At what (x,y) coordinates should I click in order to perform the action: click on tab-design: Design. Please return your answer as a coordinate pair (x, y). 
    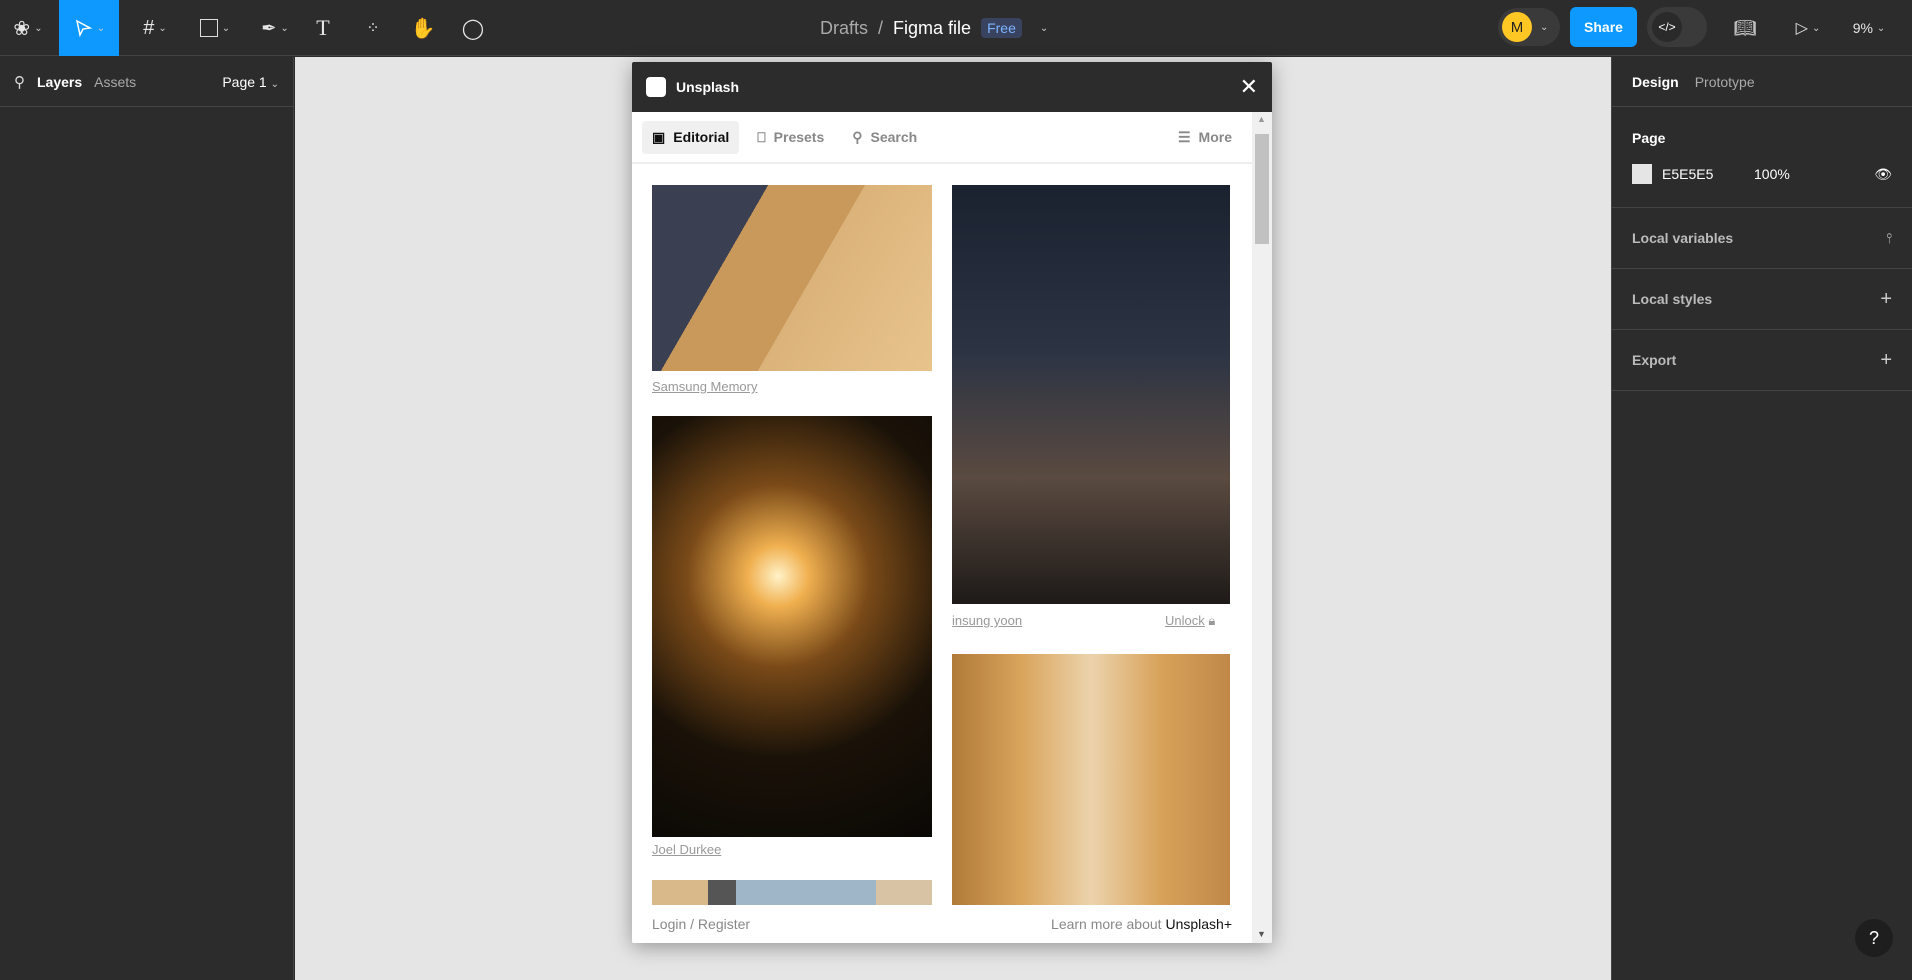
    Looking at the image, I should click on (1655, 82).